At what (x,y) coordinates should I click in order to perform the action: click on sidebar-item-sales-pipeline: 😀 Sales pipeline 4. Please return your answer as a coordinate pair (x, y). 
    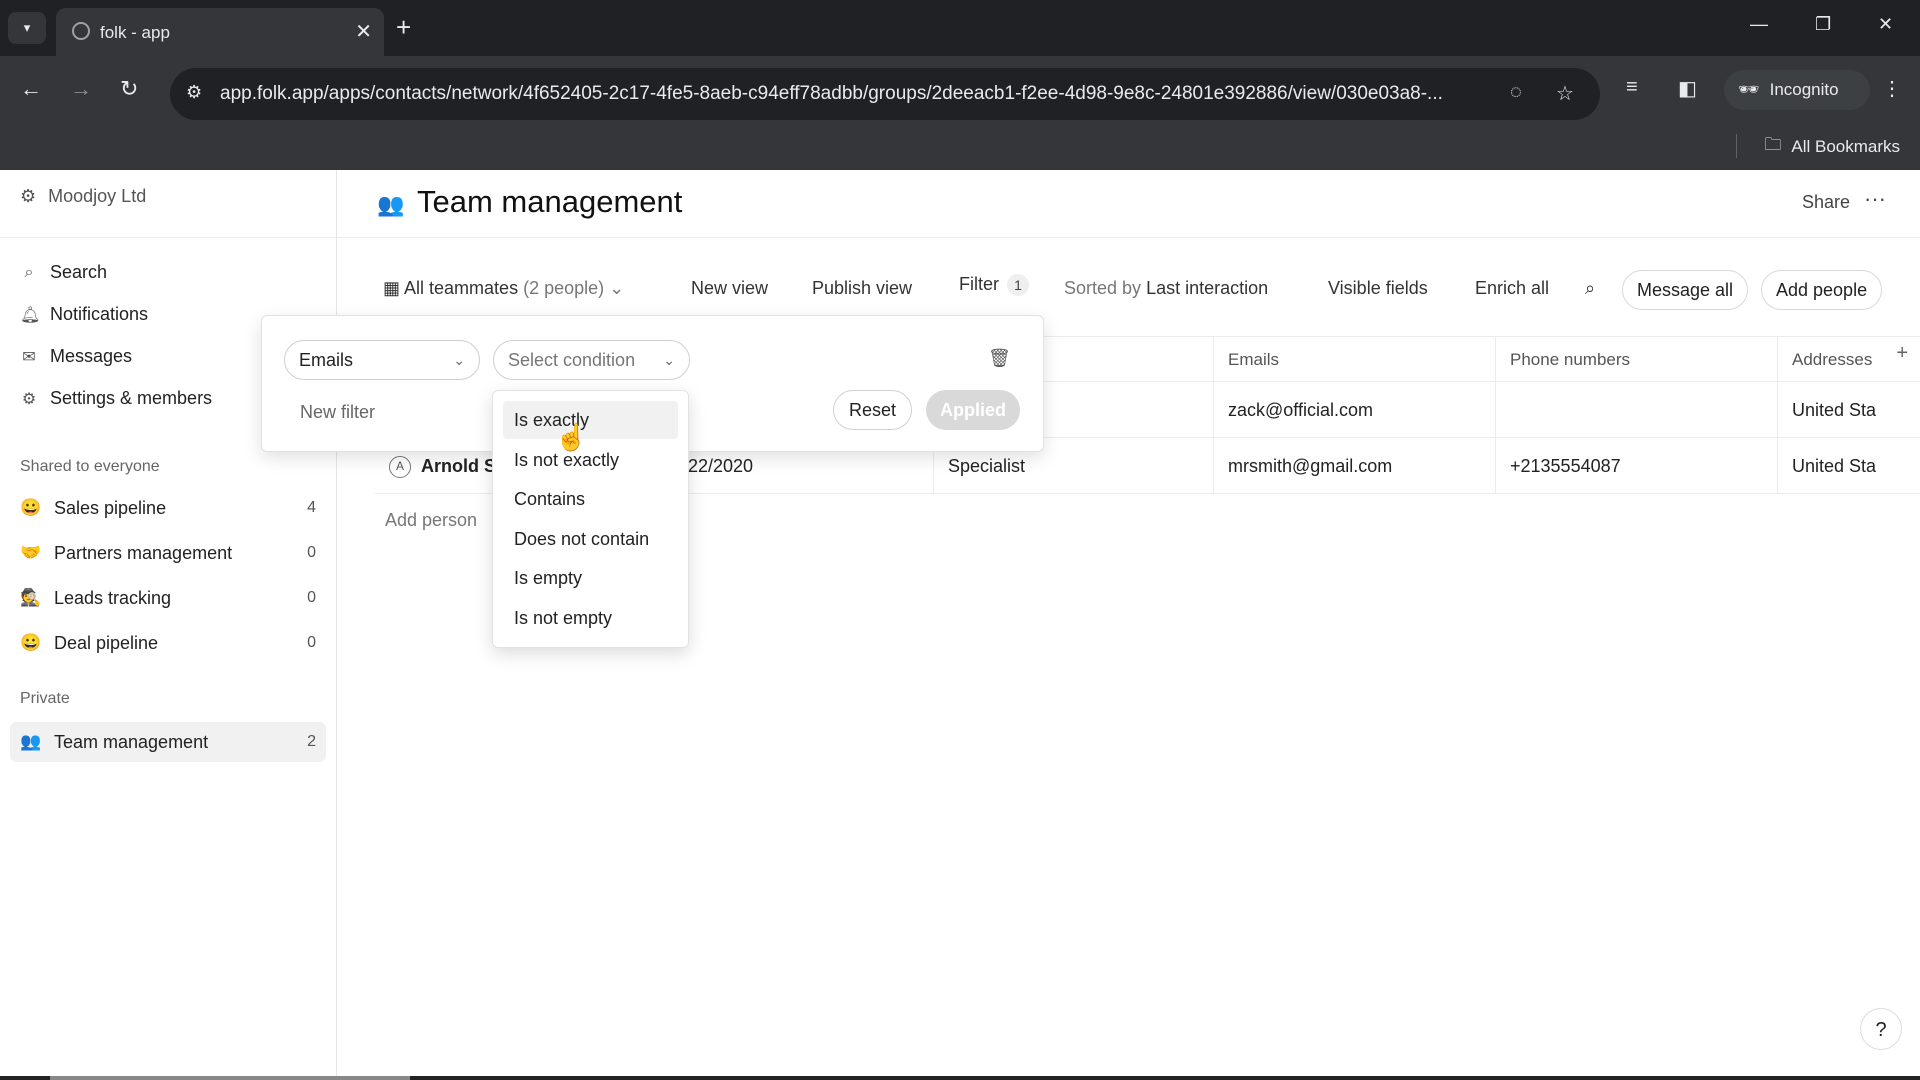
    Looking at the image, I should click on (168, 508).